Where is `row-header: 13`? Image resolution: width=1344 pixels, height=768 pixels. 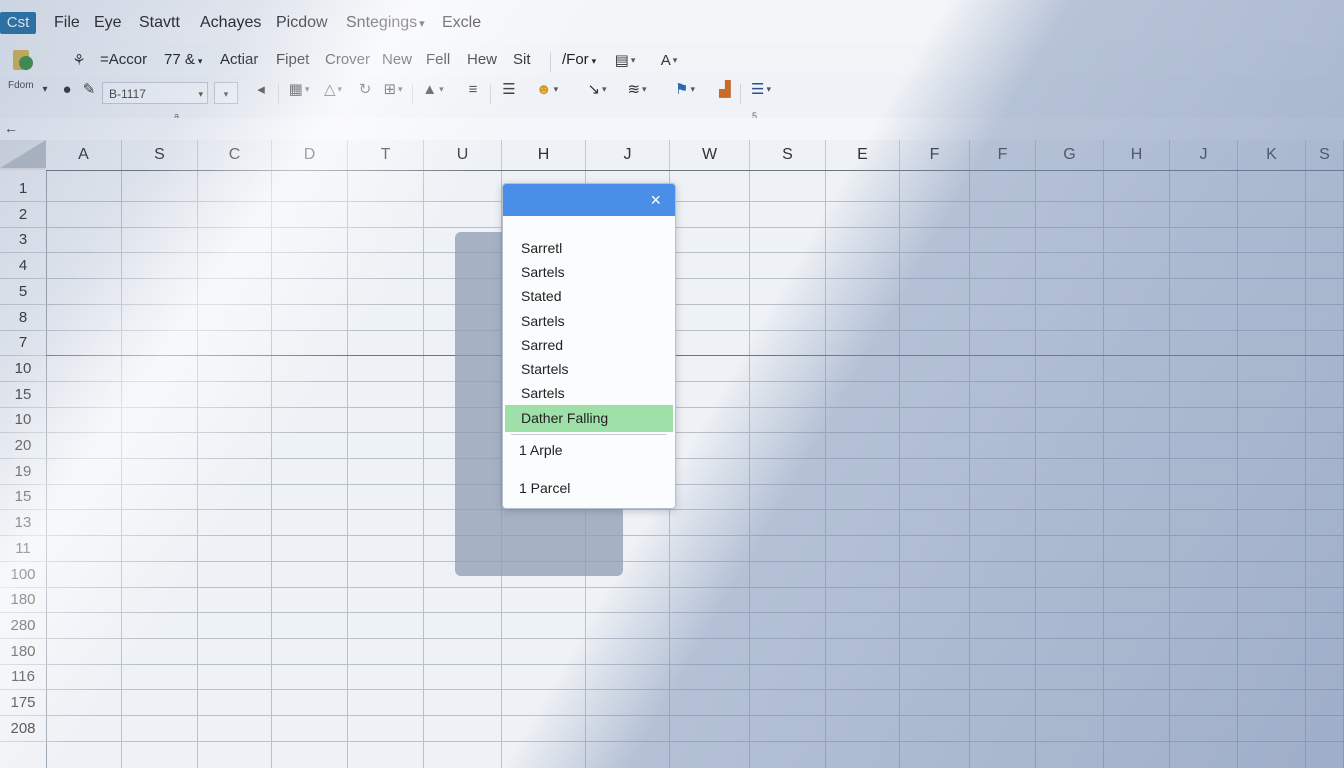 row-header: 13 is located at coordinates (23, 523).